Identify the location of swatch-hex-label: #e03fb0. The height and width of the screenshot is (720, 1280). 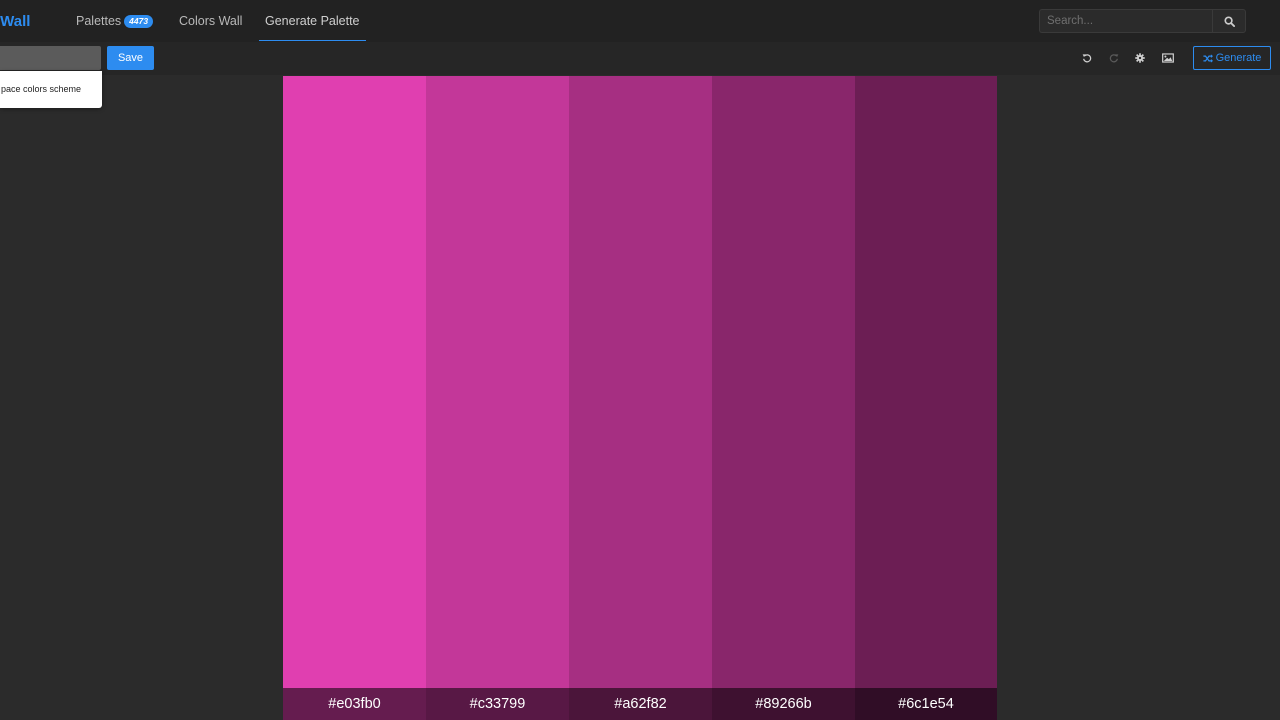
(354, 704).